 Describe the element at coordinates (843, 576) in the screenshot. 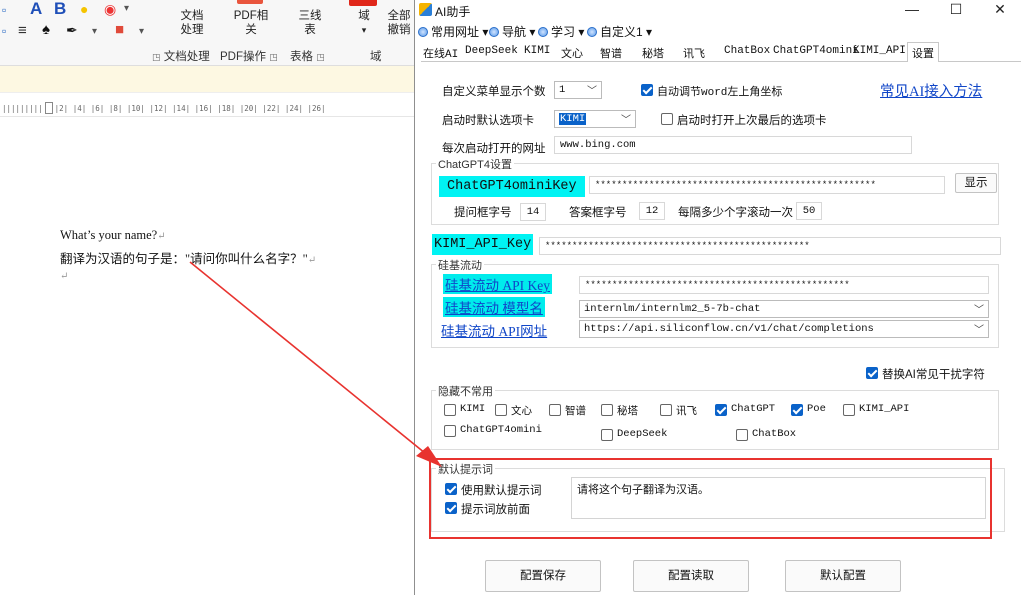

I see `default-config-button: 默认配置` at that location.